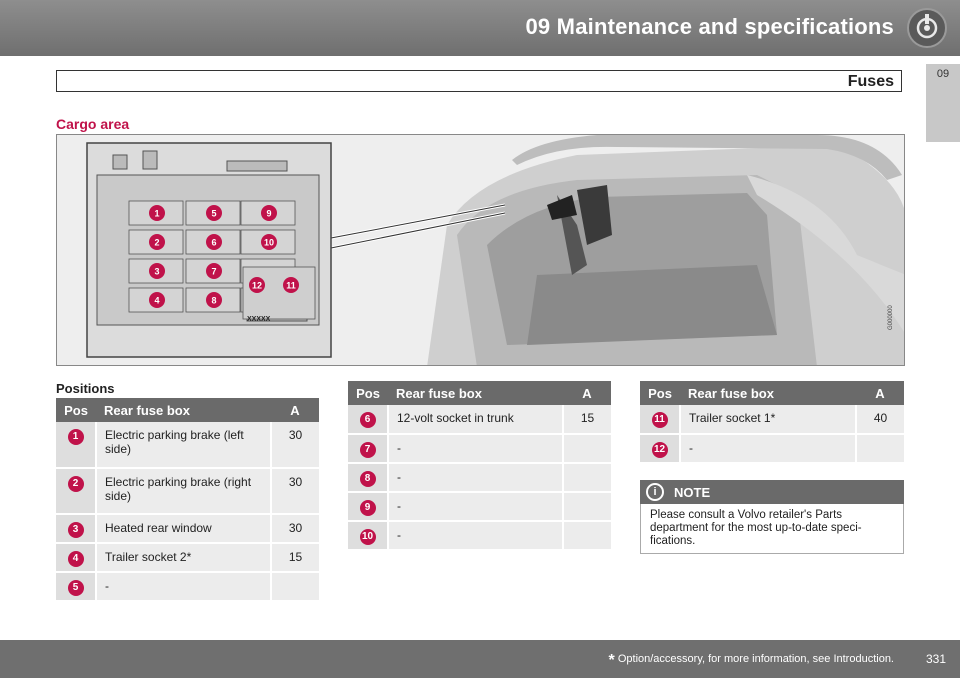  I want to click on table-row: 10-, so click(479, 536).